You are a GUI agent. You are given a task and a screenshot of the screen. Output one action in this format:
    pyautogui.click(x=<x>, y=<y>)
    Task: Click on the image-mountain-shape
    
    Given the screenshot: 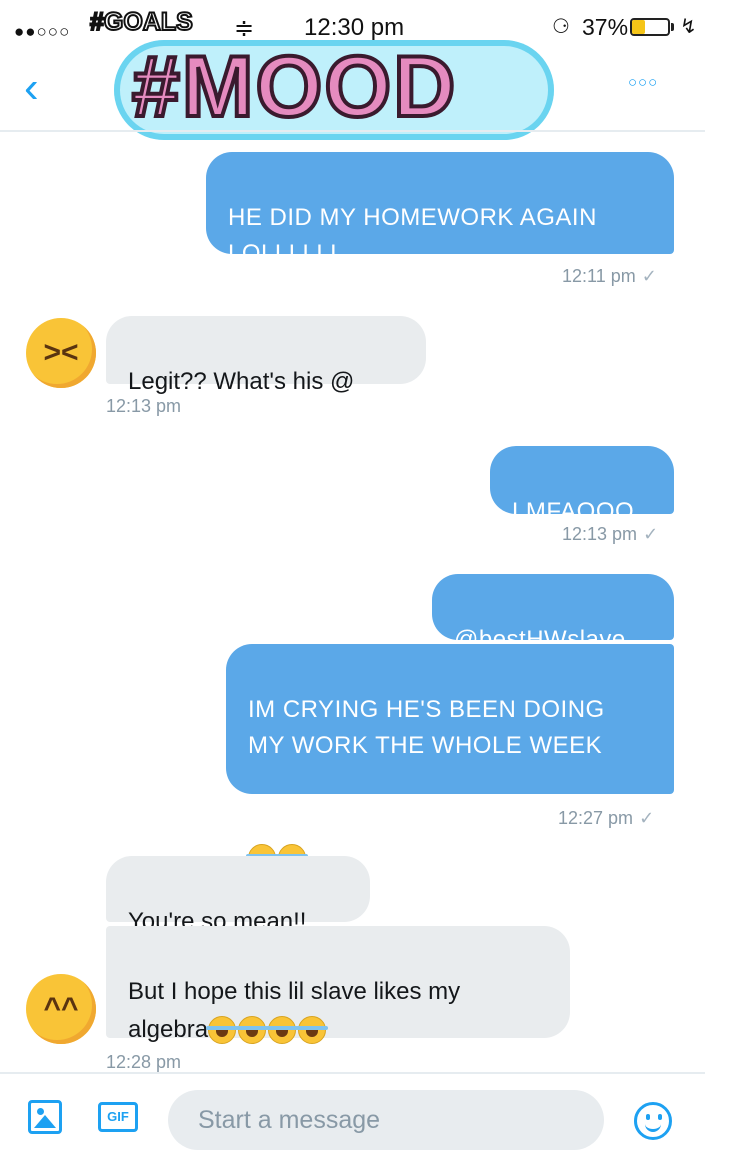 What is the action you would take?
    pyautogui.click(x=45, y=1121)
    